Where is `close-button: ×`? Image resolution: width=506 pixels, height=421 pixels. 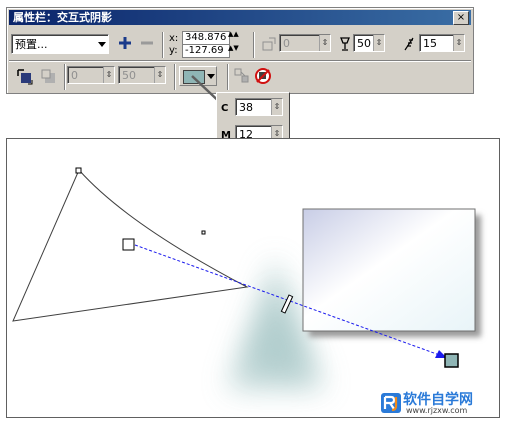 close-button: × is located at coordinates (461, 18).